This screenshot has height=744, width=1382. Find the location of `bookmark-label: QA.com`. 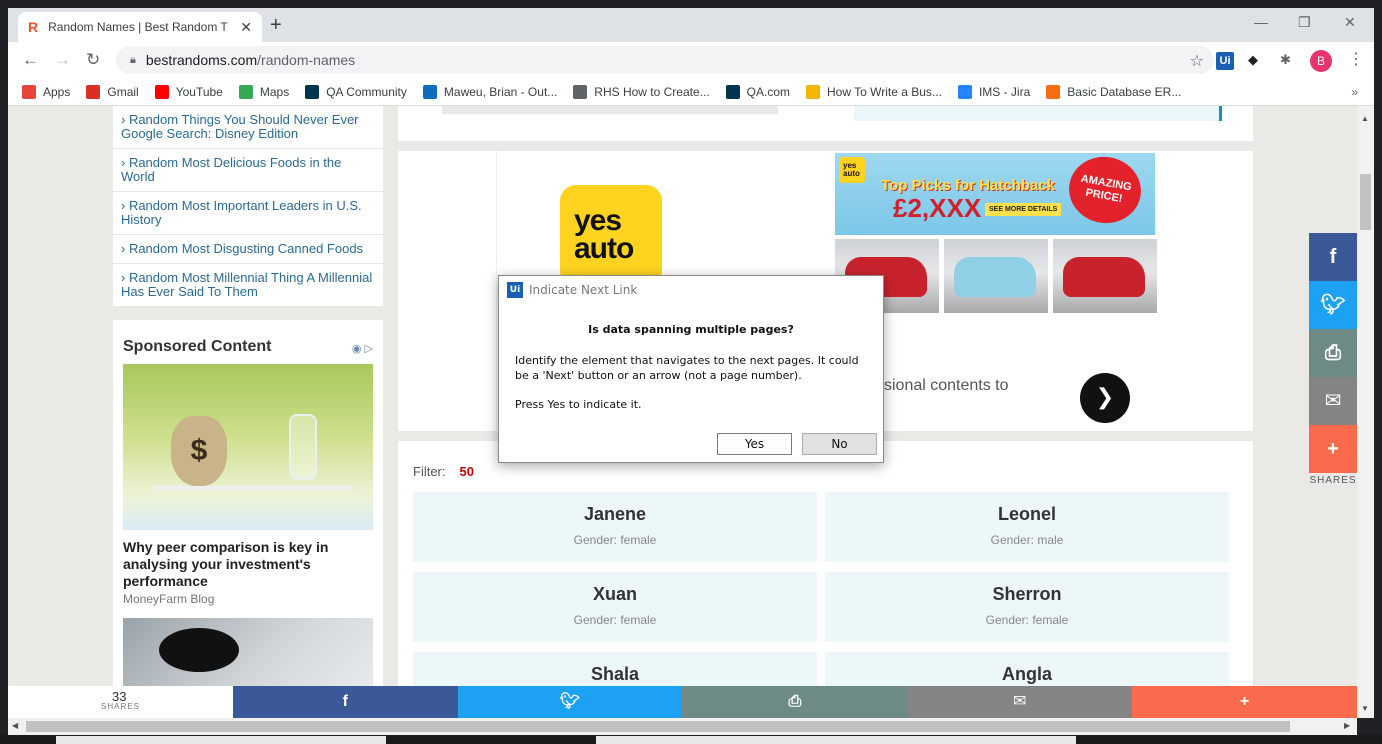

bookmark-label: QA.com is located at coordinates (768, 91).